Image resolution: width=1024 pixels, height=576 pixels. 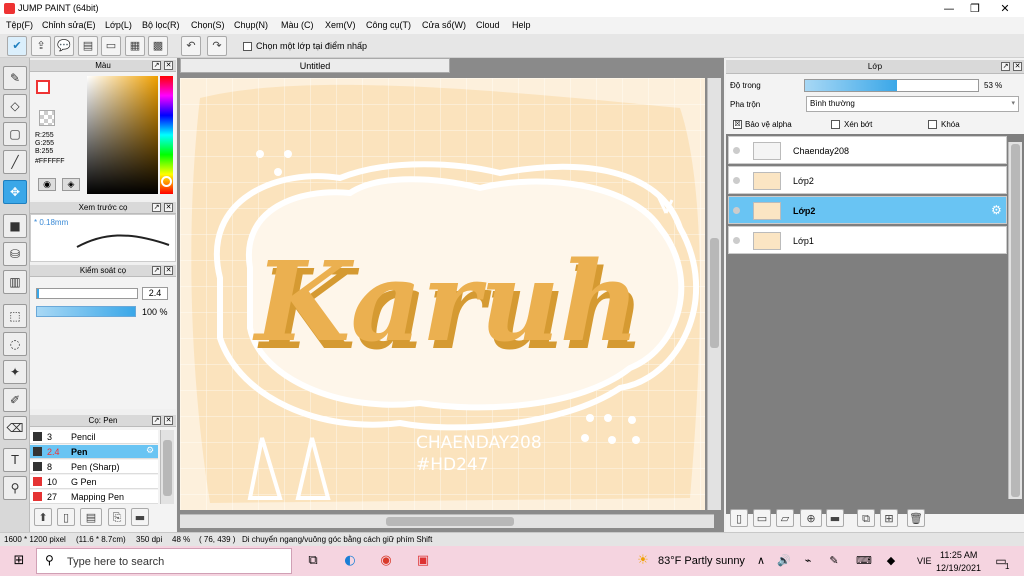 What do you see at coordinates (811, 518) in the screenshot?
I see `add-layer-menu-icon: ⊕` at bounding box center [811, 518].